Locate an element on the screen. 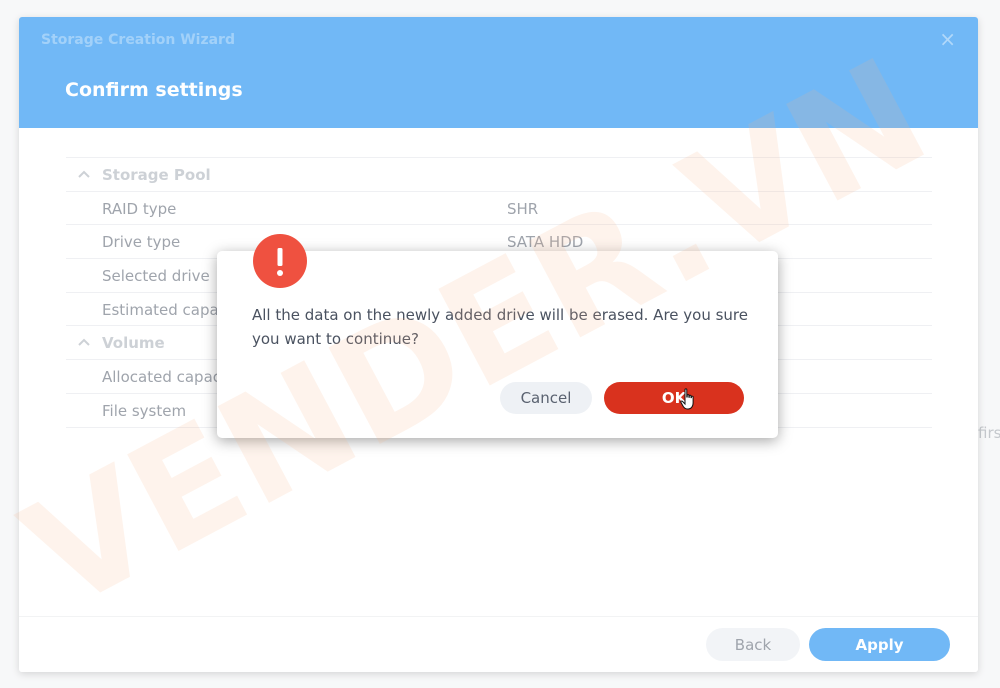 The width and height of the screenshot is (1000, 688). ok-button: OK is located at coordinates (674, 398).